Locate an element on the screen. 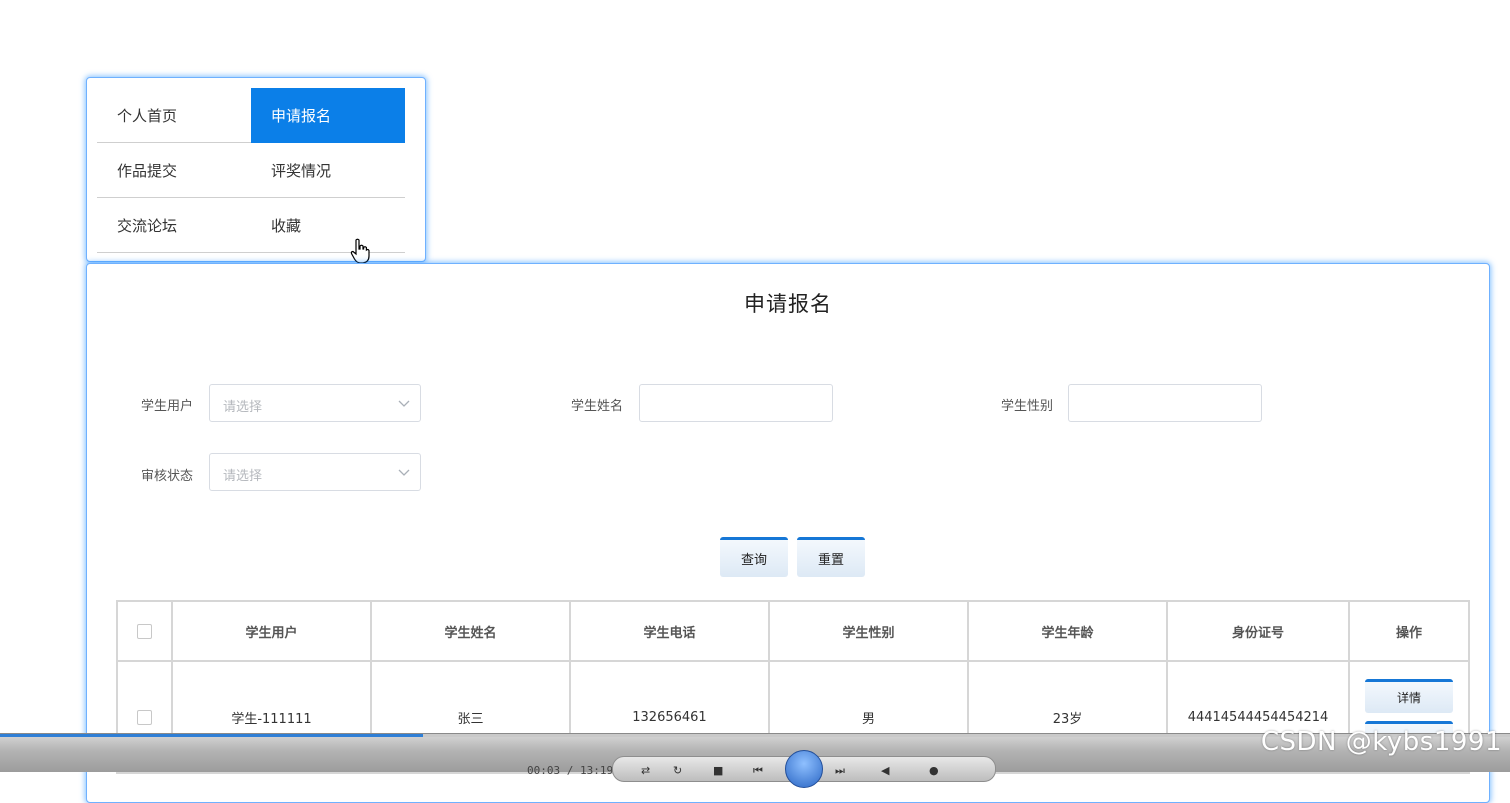 Image resolution: width=1510 pixels, height=803 pixels. page-title: 申请报名 is located at coordinates (788, 304).